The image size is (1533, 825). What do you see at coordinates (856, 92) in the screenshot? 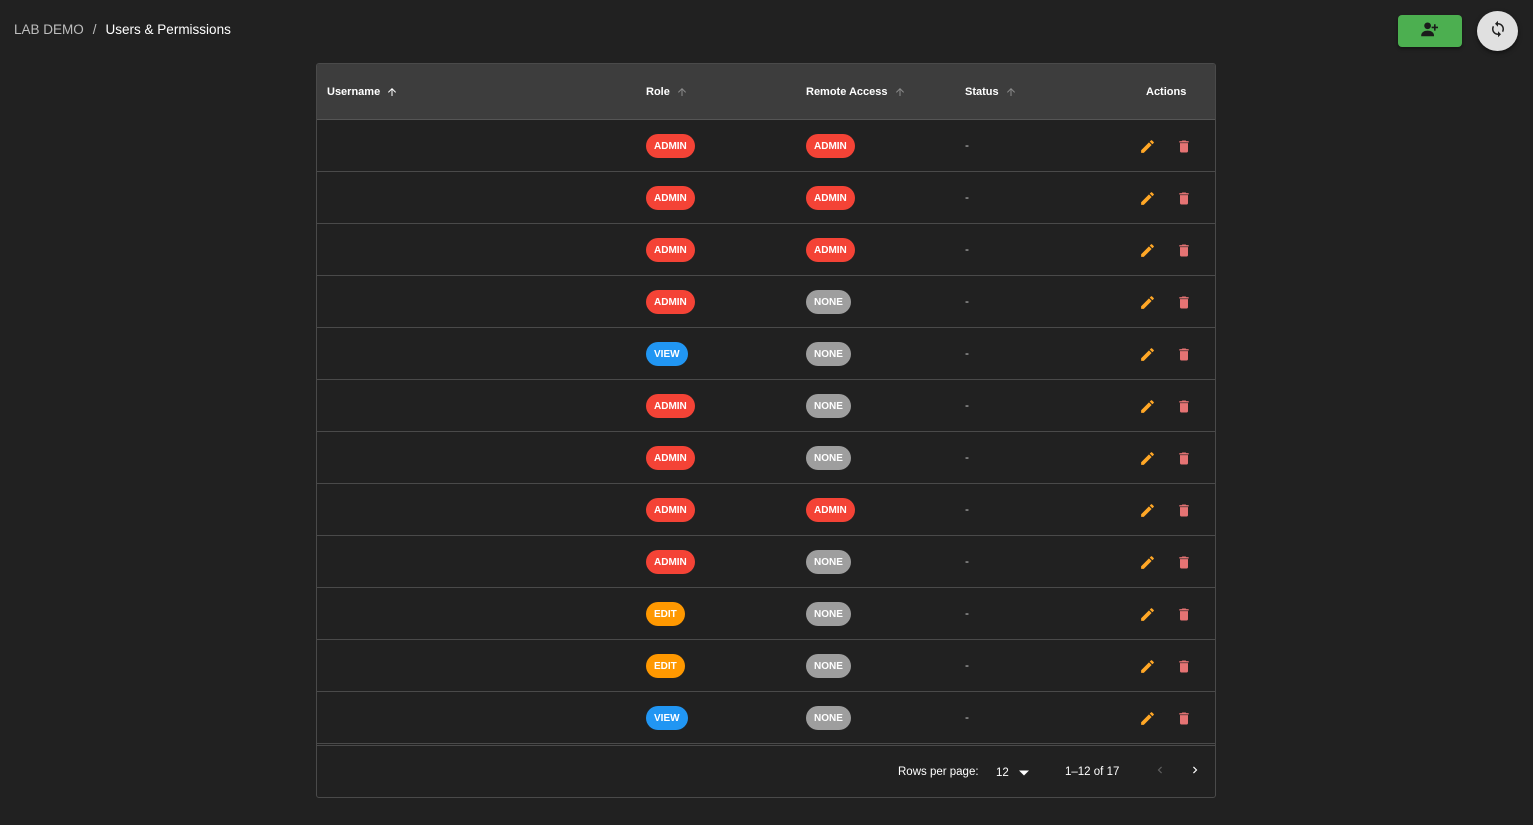
I see `column-header-remote-access: Remote Access` at bounding box center [856, 92].